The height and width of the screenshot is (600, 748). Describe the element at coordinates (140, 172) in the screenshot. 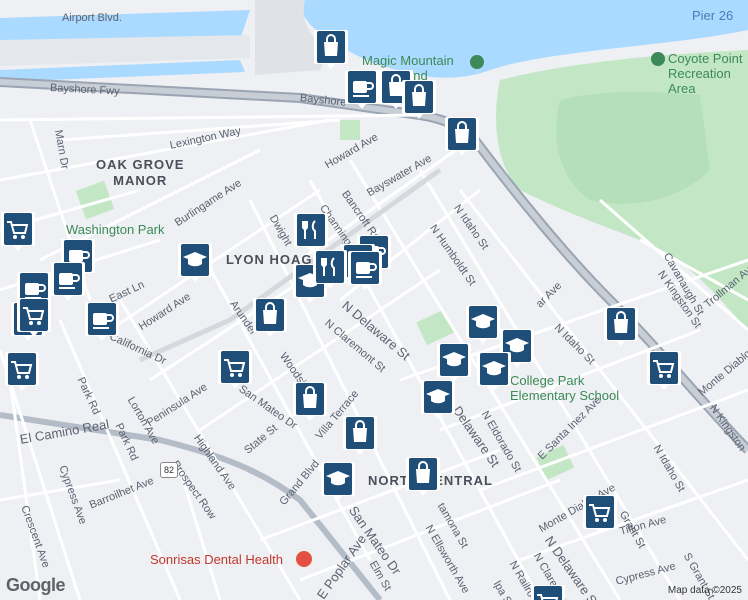

I see `area-label-oak-grove-manor: OAK GROVE MANOR` at that location.